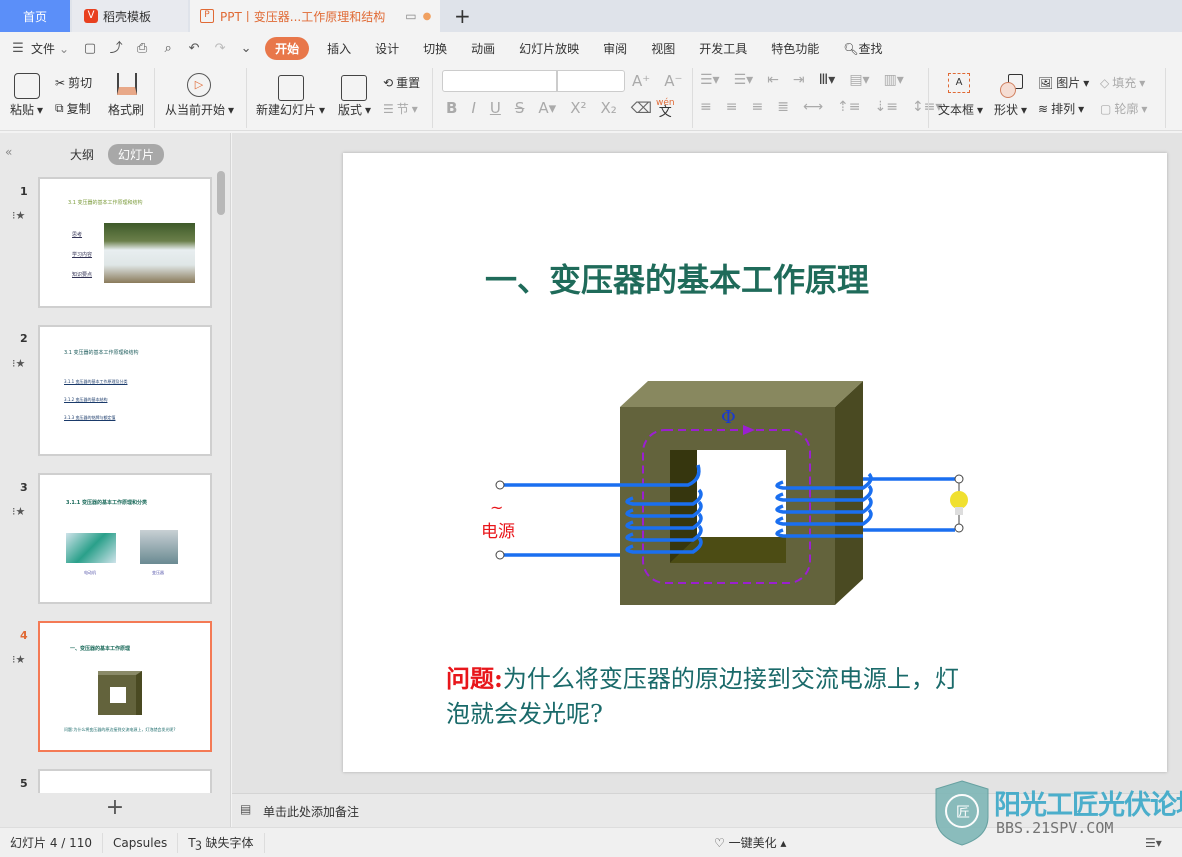  What do you see at coordinates (115, 810) in the screenshot?
I see `add-slide-button: +` at bounding box center [115, 810].